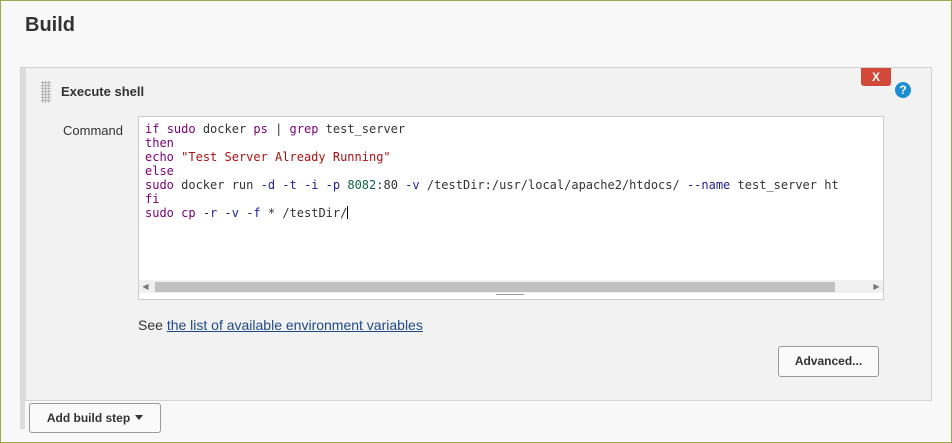 This screenshot has height=443, width=952. What do you see at coordinates (103, 91) in the screenshot?
I see `step-title: Execute shell` at bounding box center [103, 91].